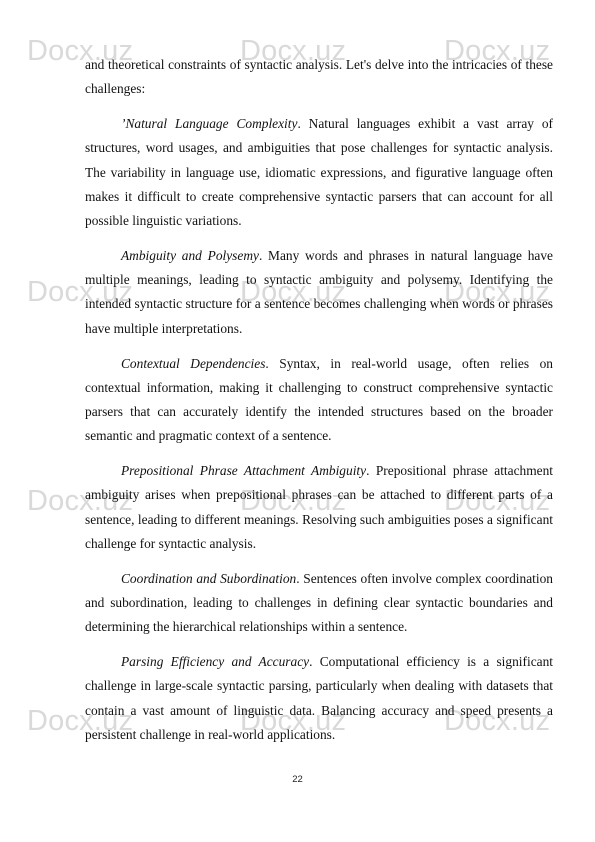  I want to click on paragraph-heading: Parsing Efficiency and Accuracy, so click(215, 662).